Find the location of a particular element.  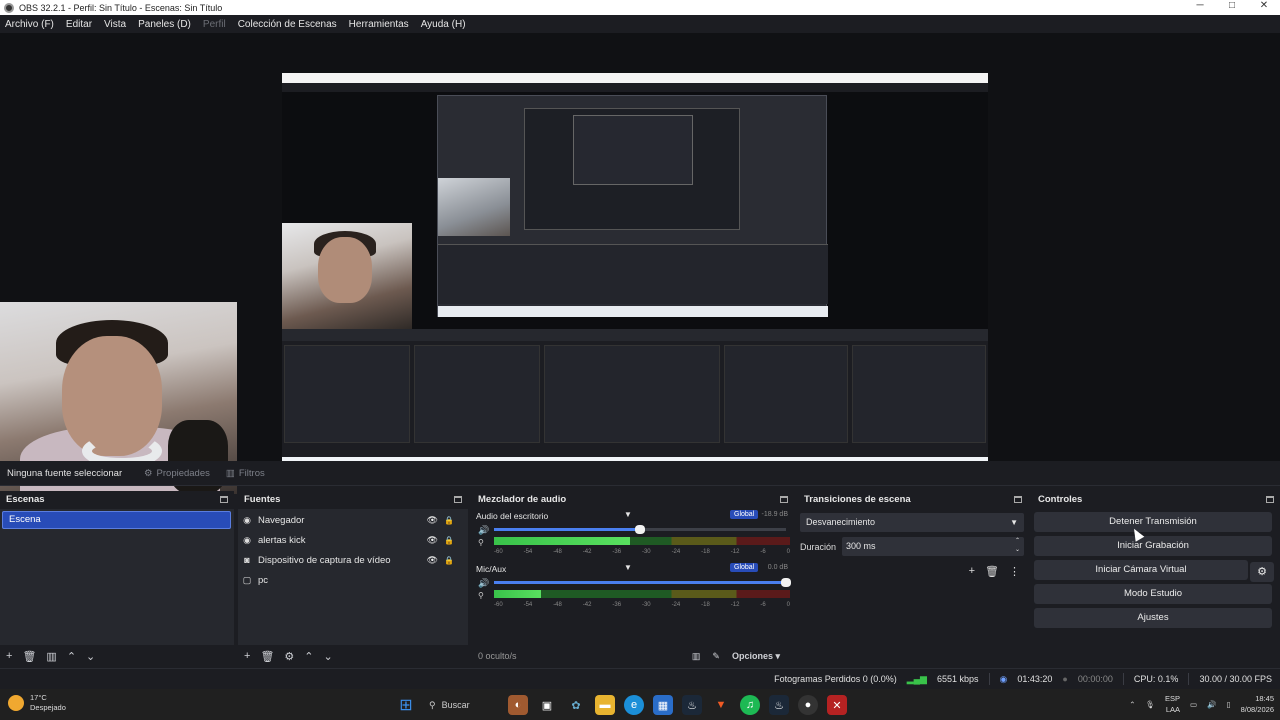

obs-icon: ● is located at coordinates (808, 705).